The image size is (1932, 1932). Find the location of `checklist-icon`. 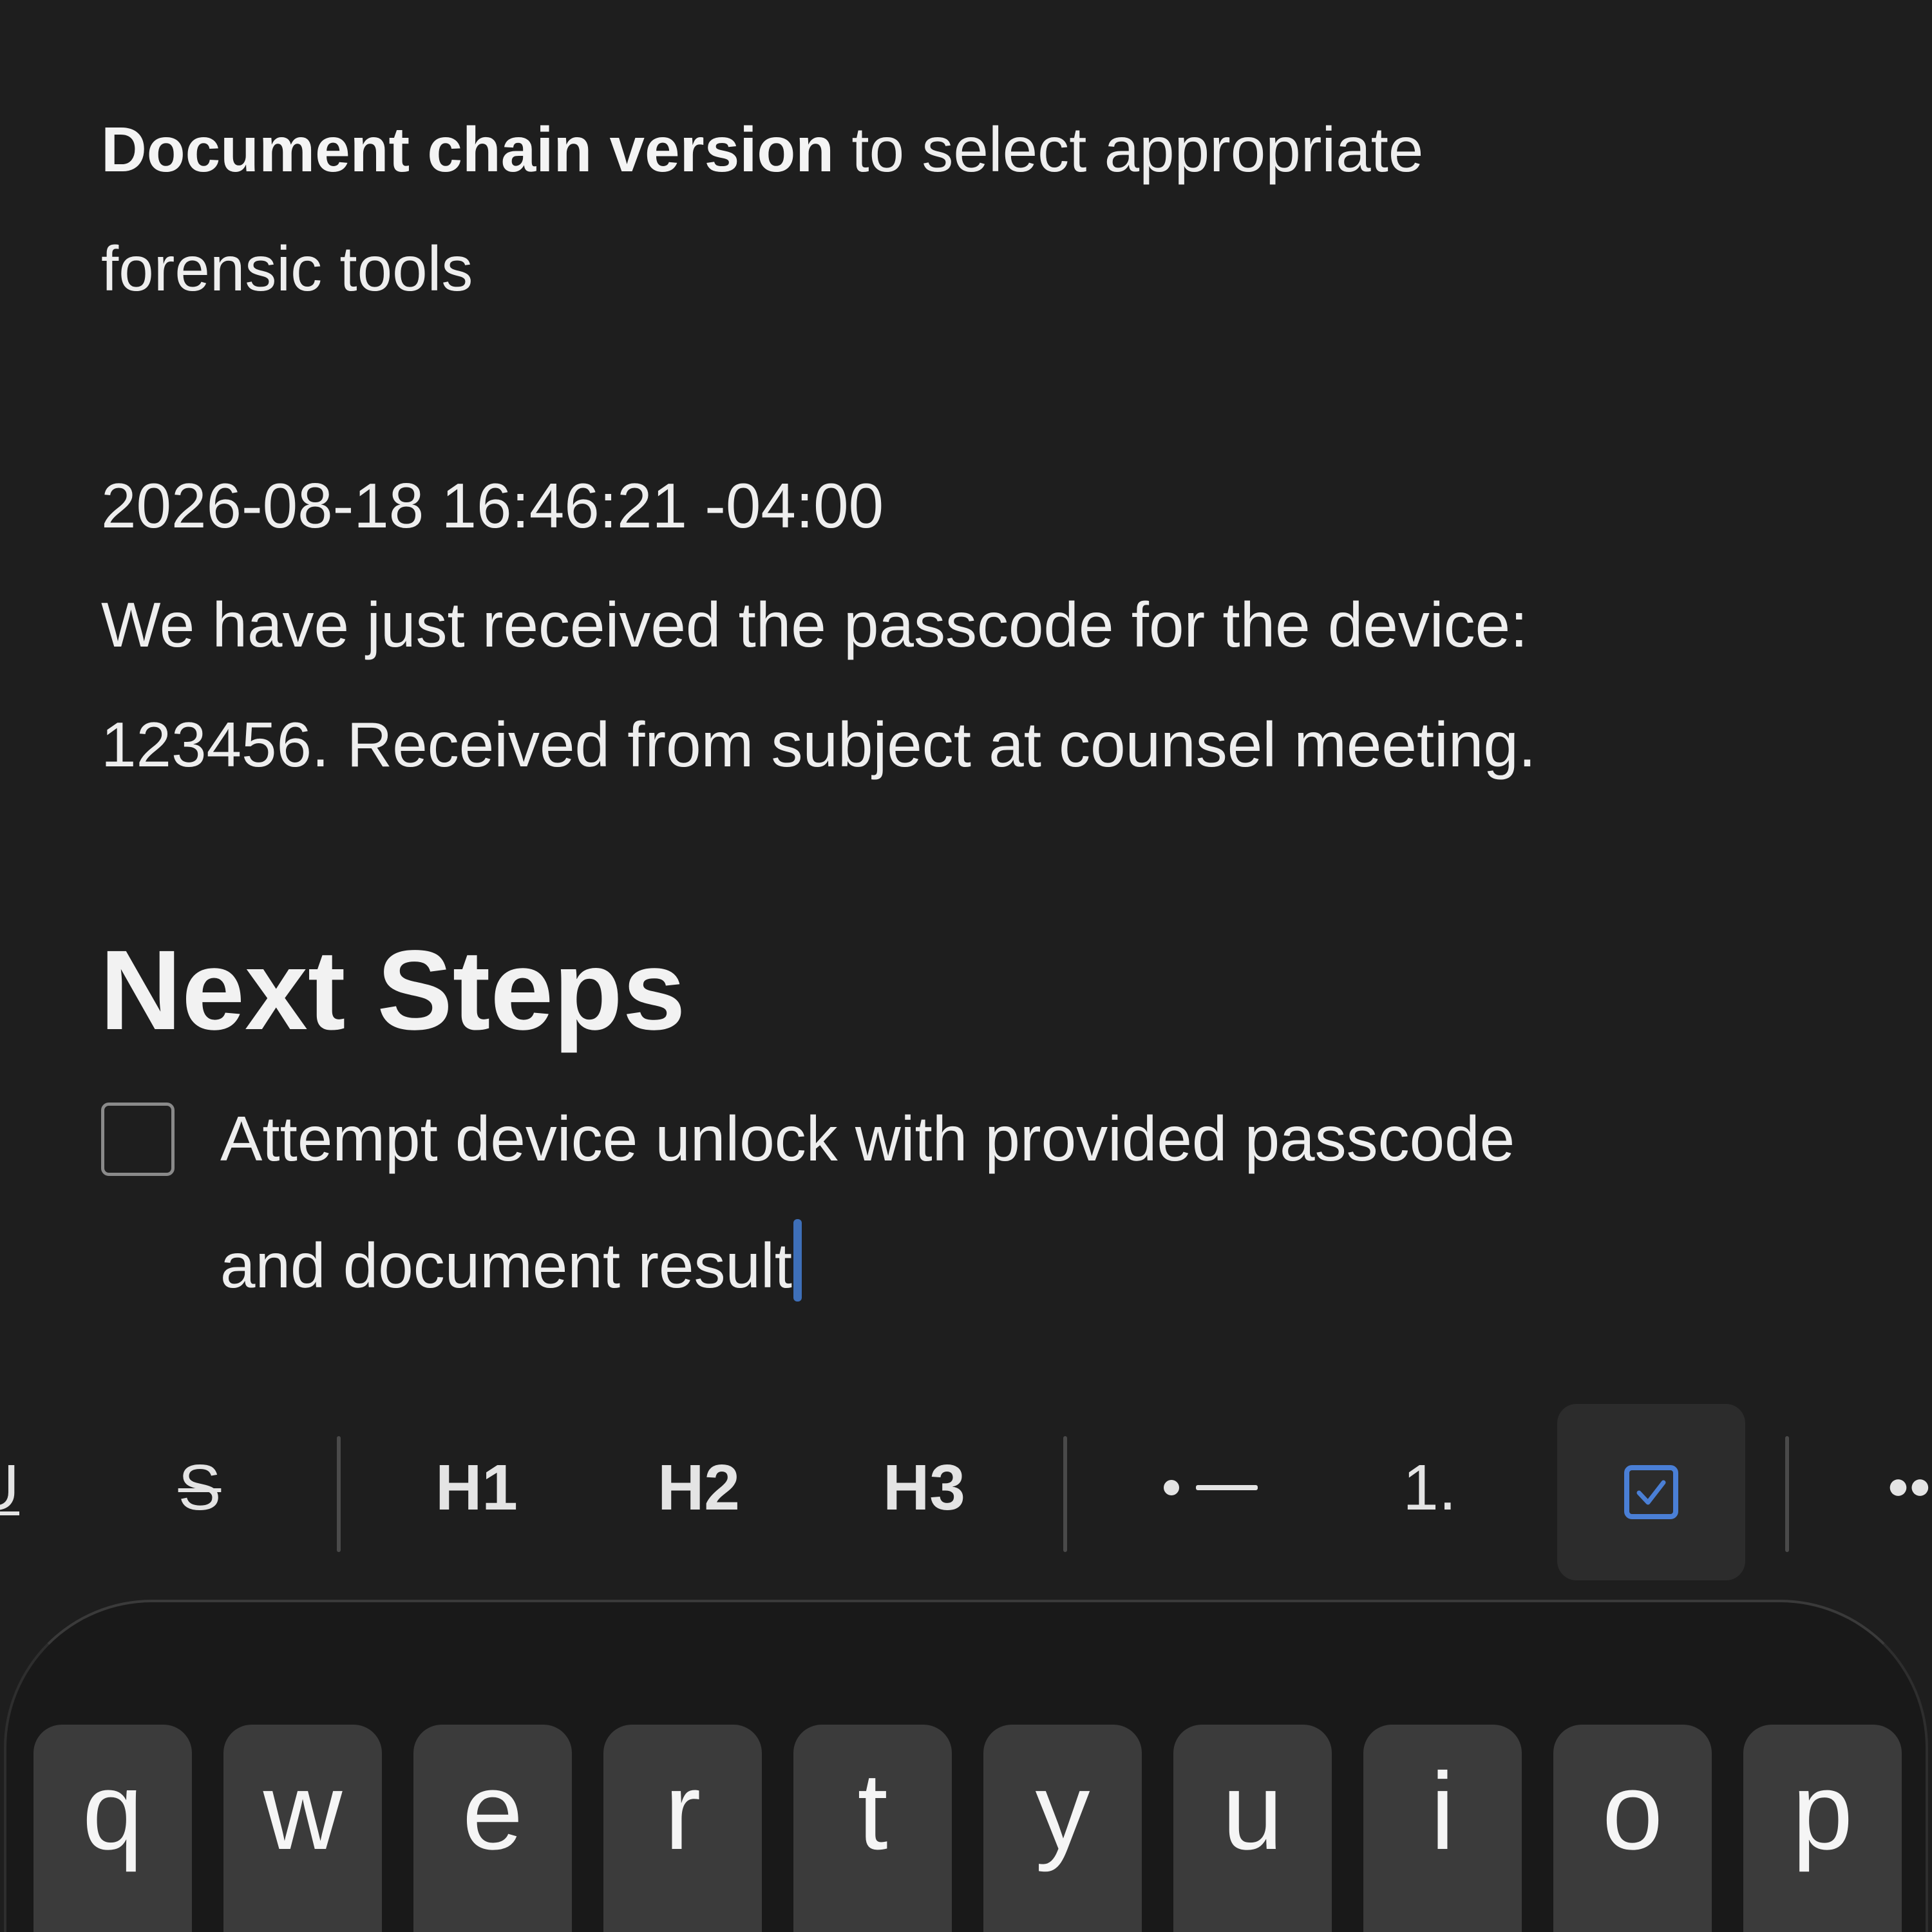

checklist-icon is located at coordinates (1651, 1492).